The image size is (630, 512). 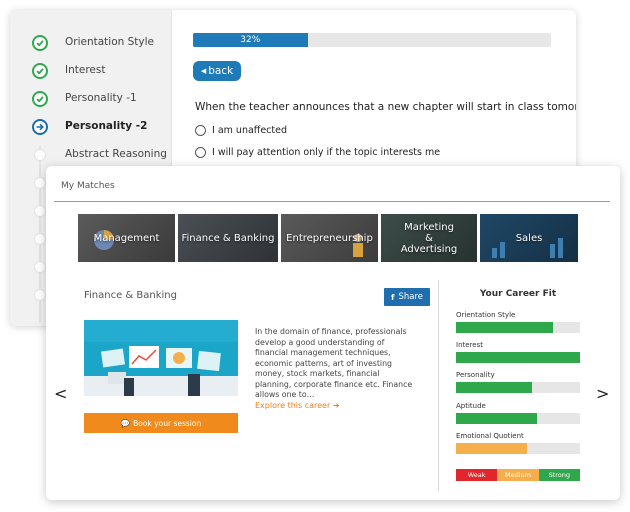 What do you see at coordinates (475, 375) in the screenshot?
I see `fit-metric-label: Personality` at bounding box center [475, 375].